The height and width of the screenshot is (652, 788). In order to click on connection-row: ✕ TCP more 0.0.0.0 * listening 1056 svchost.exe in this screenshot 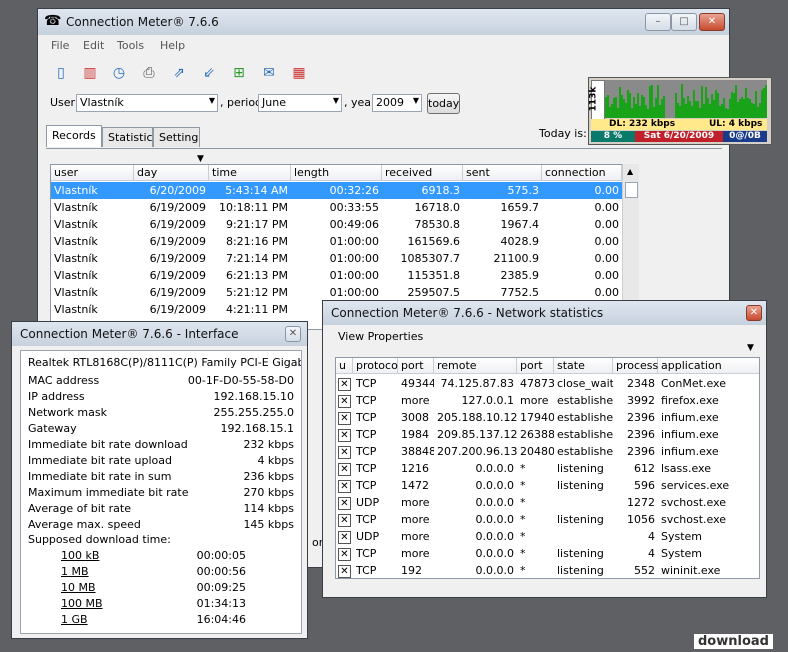, I will do `click(547, 519)`.